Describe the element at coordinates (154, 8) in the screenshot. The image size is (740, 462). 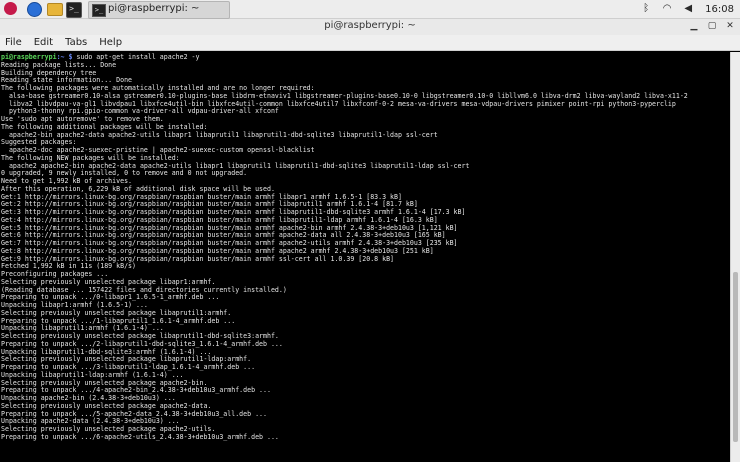
I see `taskbar-task-label: pi@raspberrypi: ~` at that location.